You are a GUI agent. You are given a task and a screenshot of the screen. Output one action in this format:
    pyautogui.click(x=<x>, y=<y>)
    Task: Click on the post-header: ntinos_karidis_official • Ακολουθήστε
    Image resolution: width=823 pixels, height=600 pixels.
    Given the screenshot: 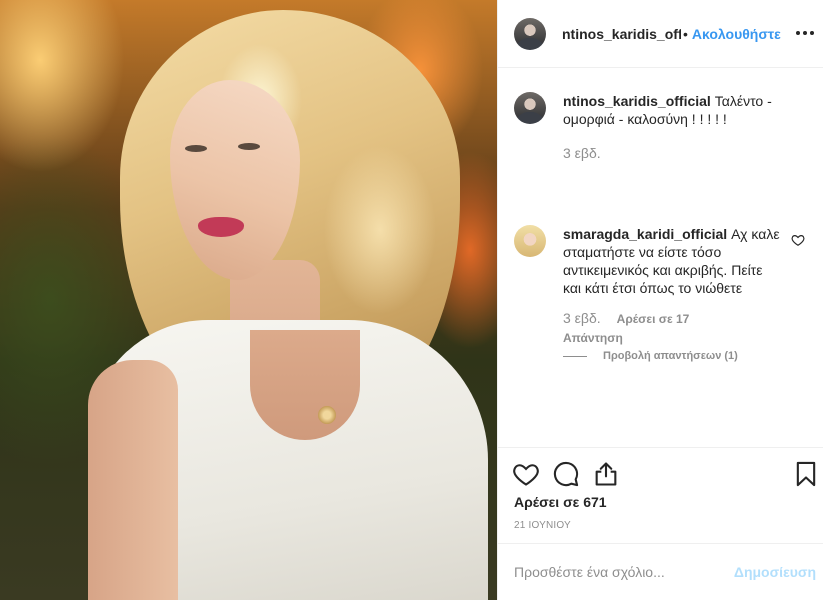 What is the action you would take?
    pyautogui.click(x=660, y=34)
    